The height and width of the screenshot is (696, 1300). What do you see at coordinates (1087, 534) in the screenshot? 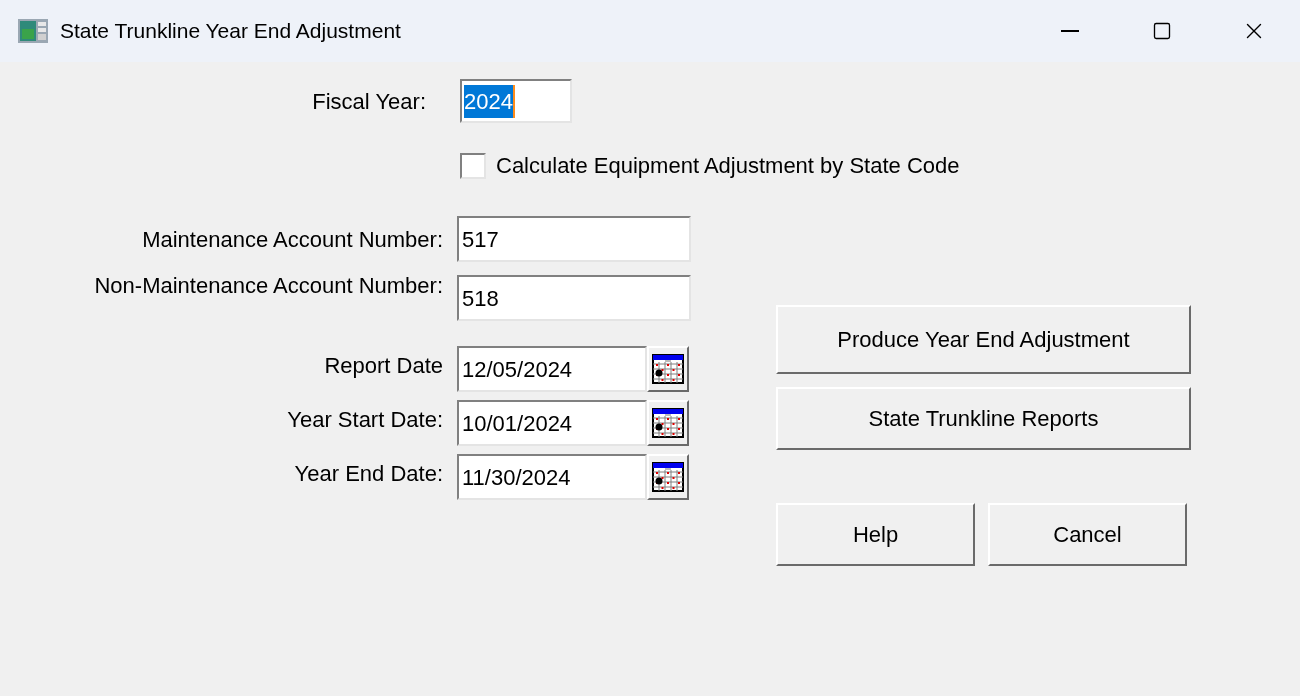
I see `cancel-button: Cancel` at bounding box center [1087, 534].